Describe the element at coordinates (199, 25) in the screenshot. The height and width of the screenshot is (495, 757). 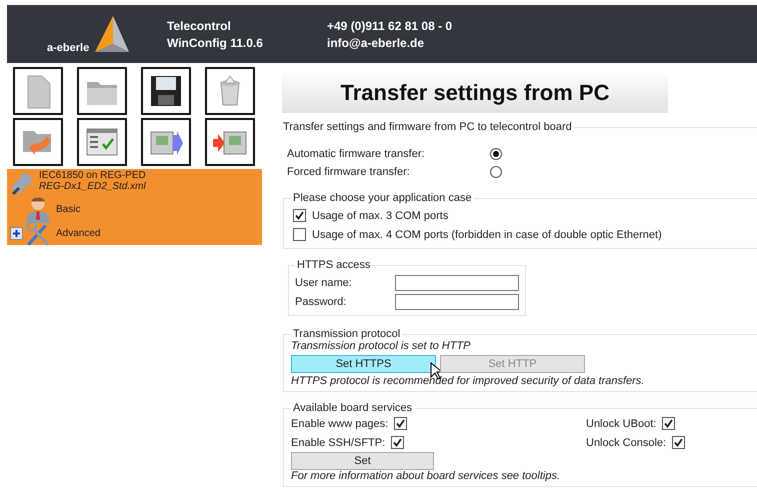
I see `product-name: Telecontrol` at that location.